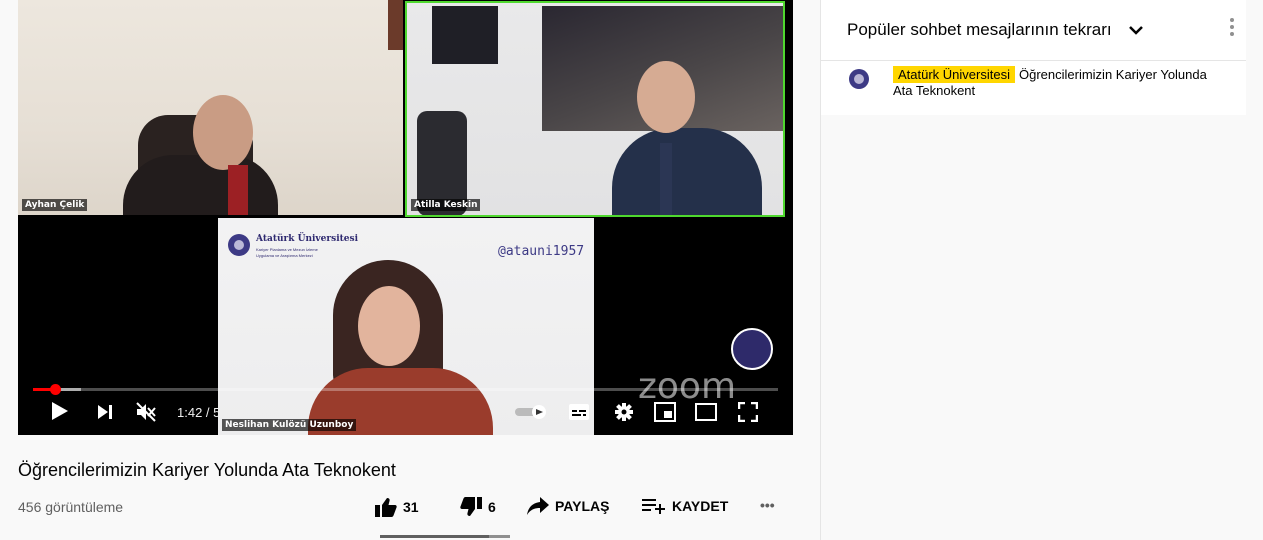  I want to click on share-button: PAYLAŞ, so click(568, 506).